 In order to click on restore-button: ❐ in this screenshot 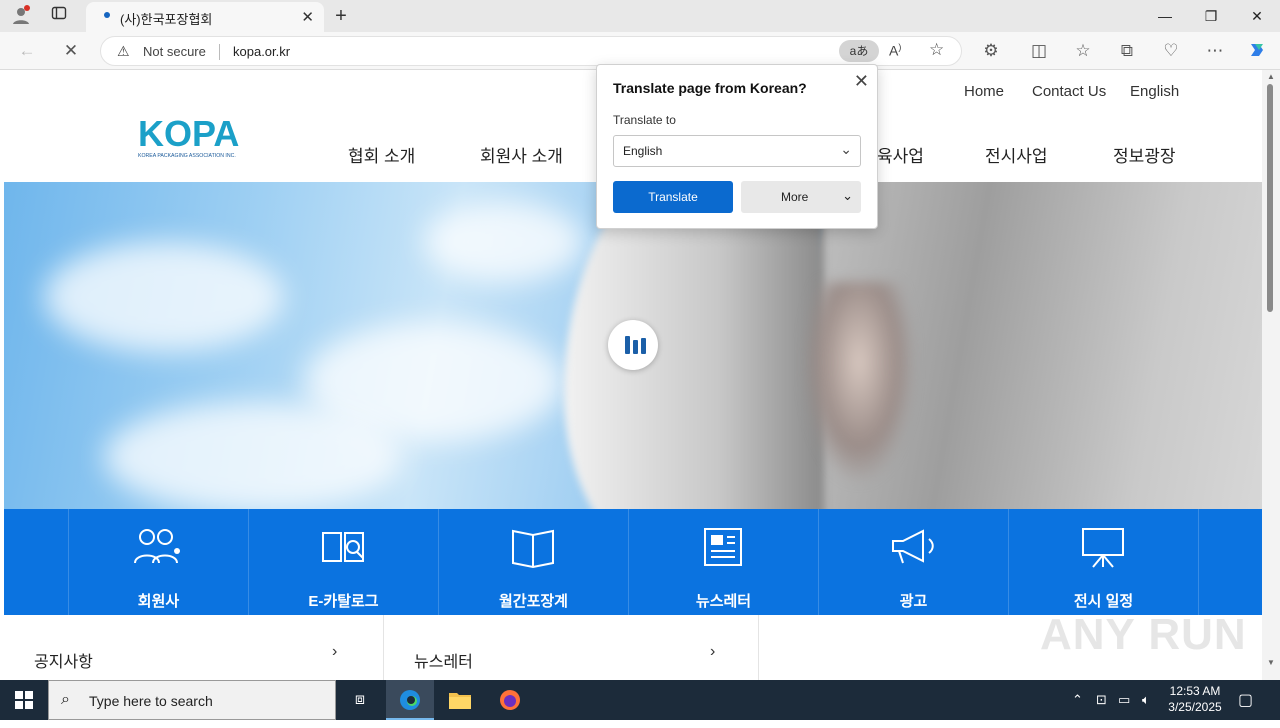, I will do `click(1211, 16)`.